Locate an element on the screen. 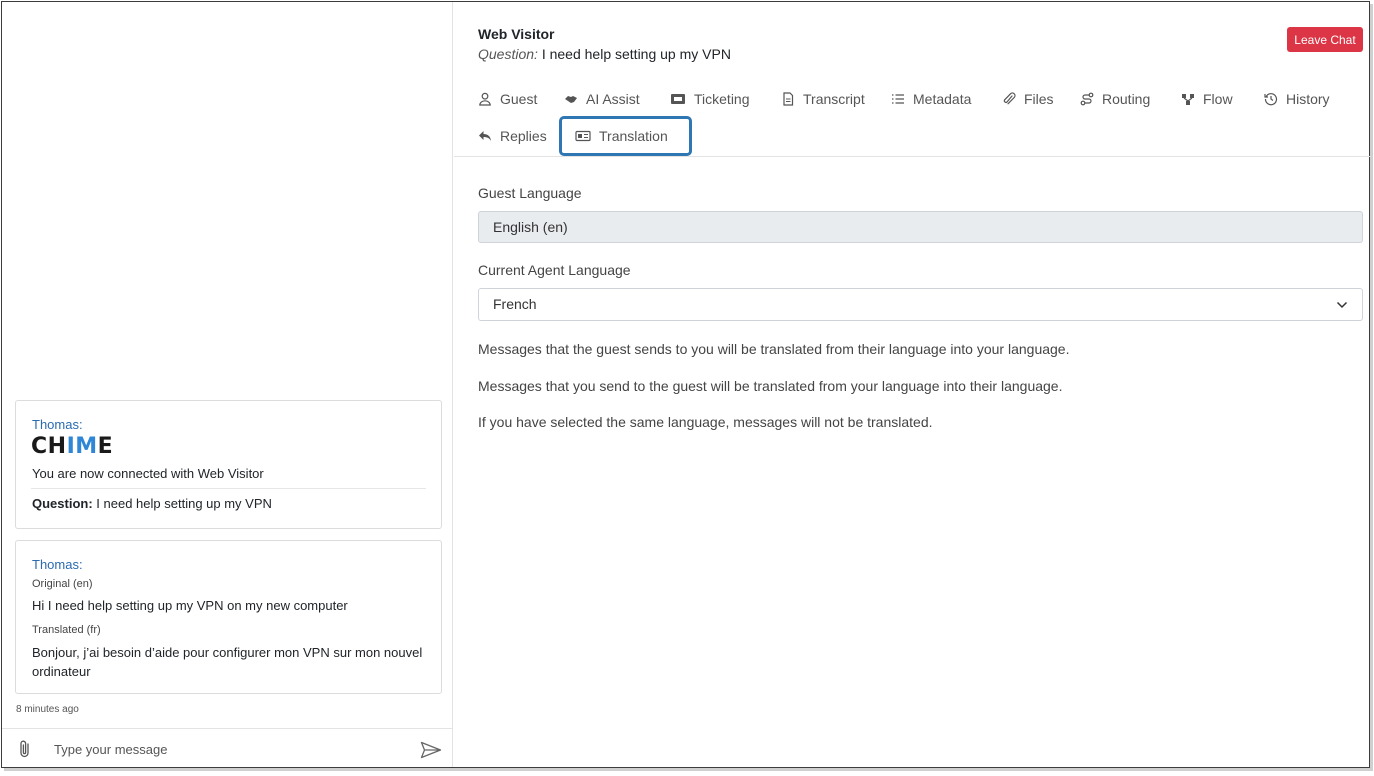  tab-guest: Guest is located at coordinates (507, 99).